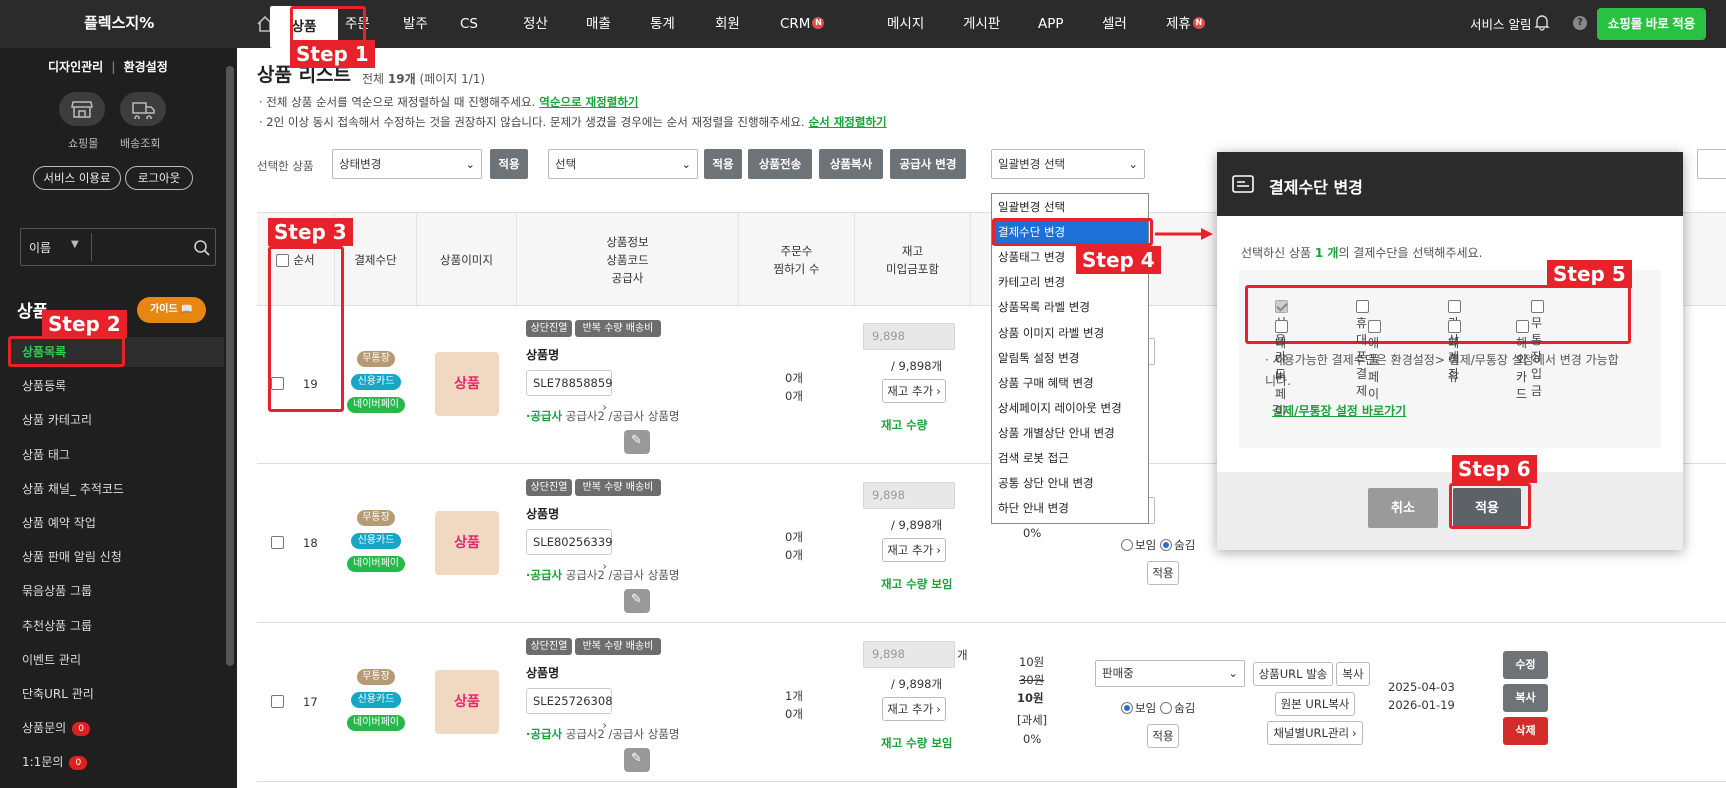 This screenshot has width=1726, height=788. I want to click on nav-seller: 셀러, so click(1114, 24).